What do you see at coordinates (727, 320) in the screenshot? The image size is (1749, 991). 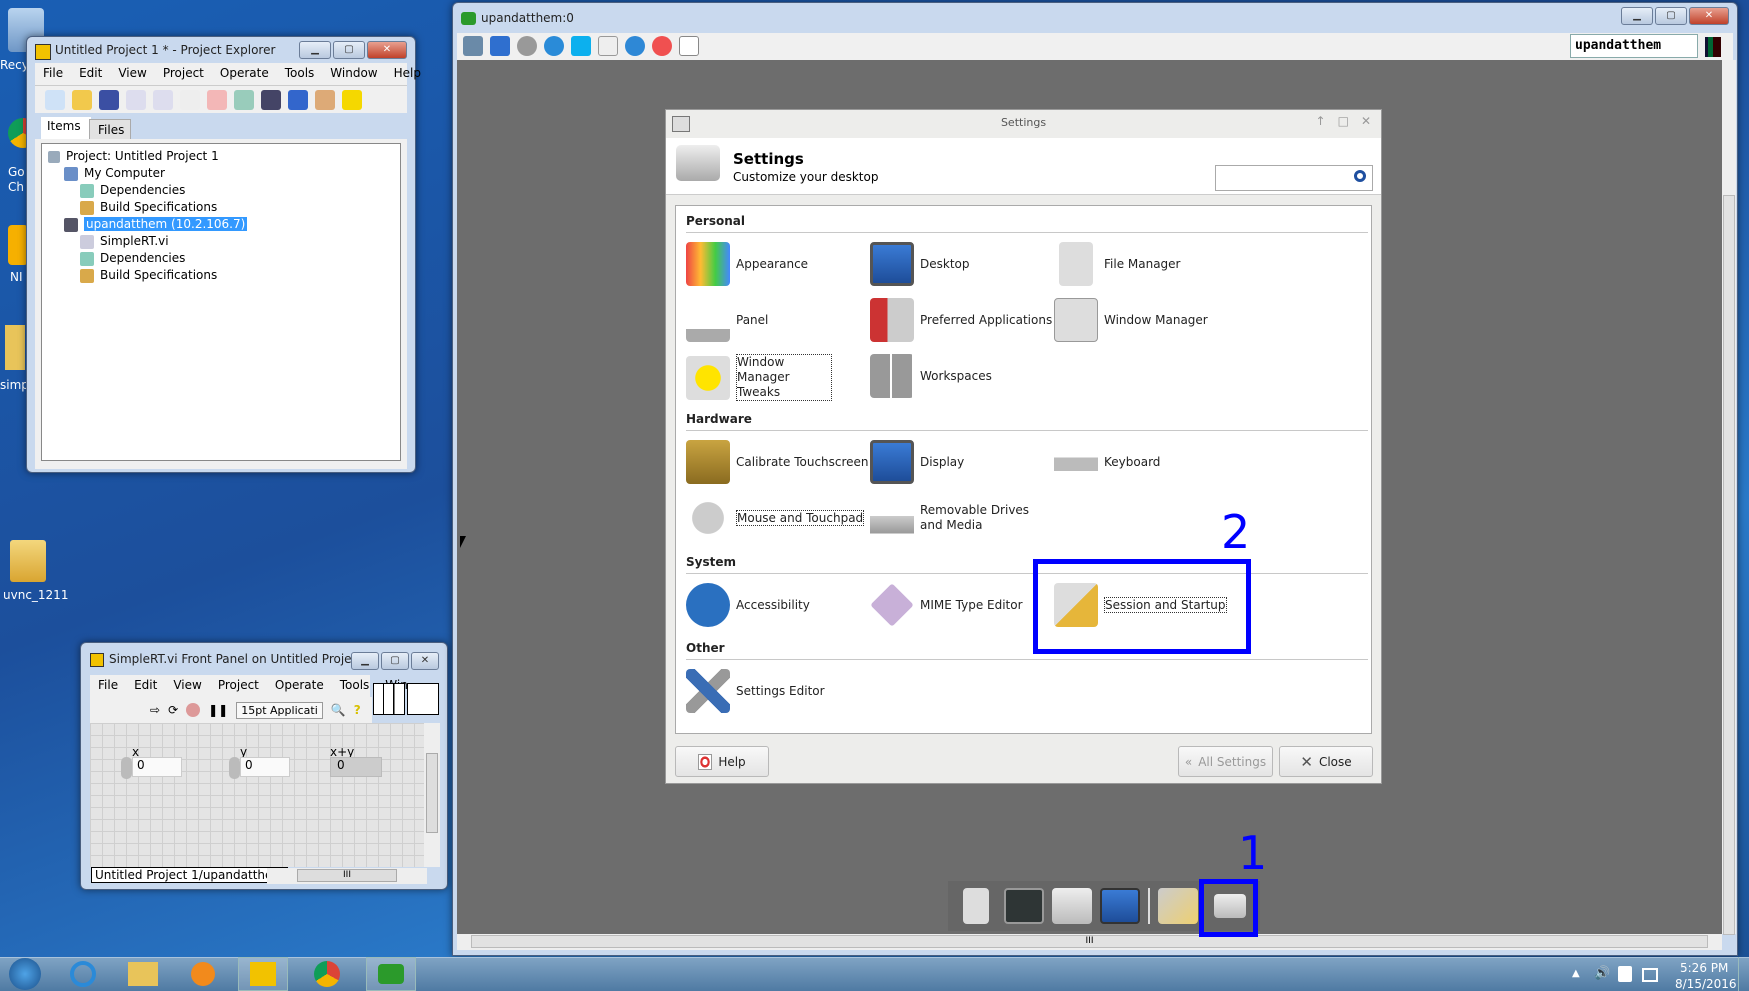 I see `item-panel: Panel` at bounding box center [727, 320].